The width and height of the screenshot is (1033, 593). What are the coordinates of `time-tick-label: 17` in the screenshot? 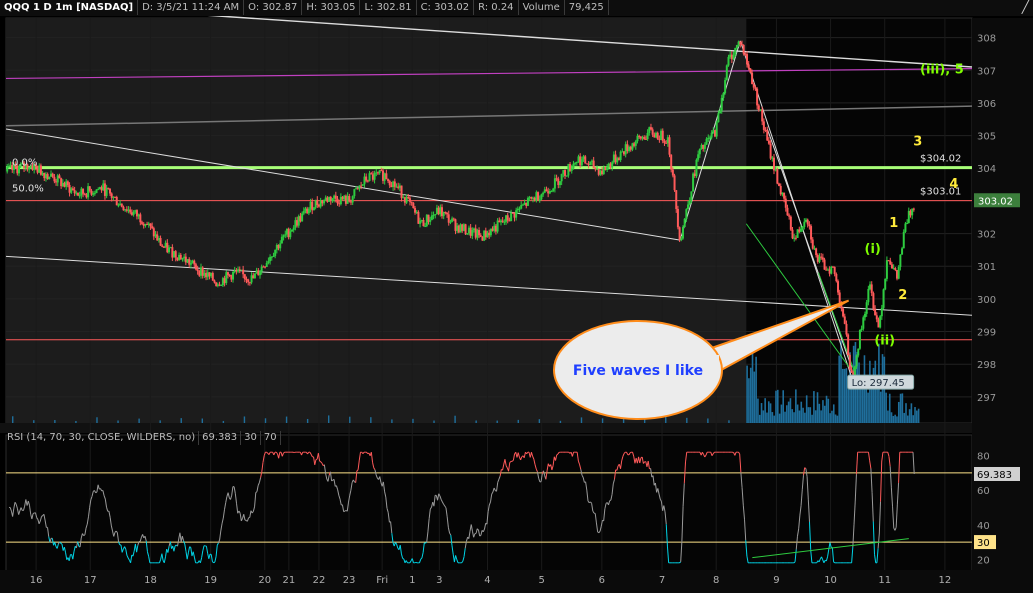 It's located at (90, 580).